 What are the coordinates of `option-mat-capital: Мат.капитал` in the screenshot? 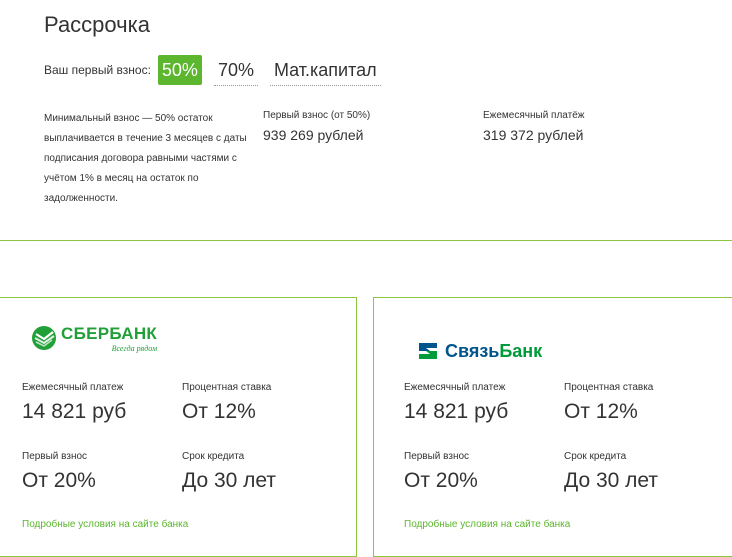 It's located at (325, 70).